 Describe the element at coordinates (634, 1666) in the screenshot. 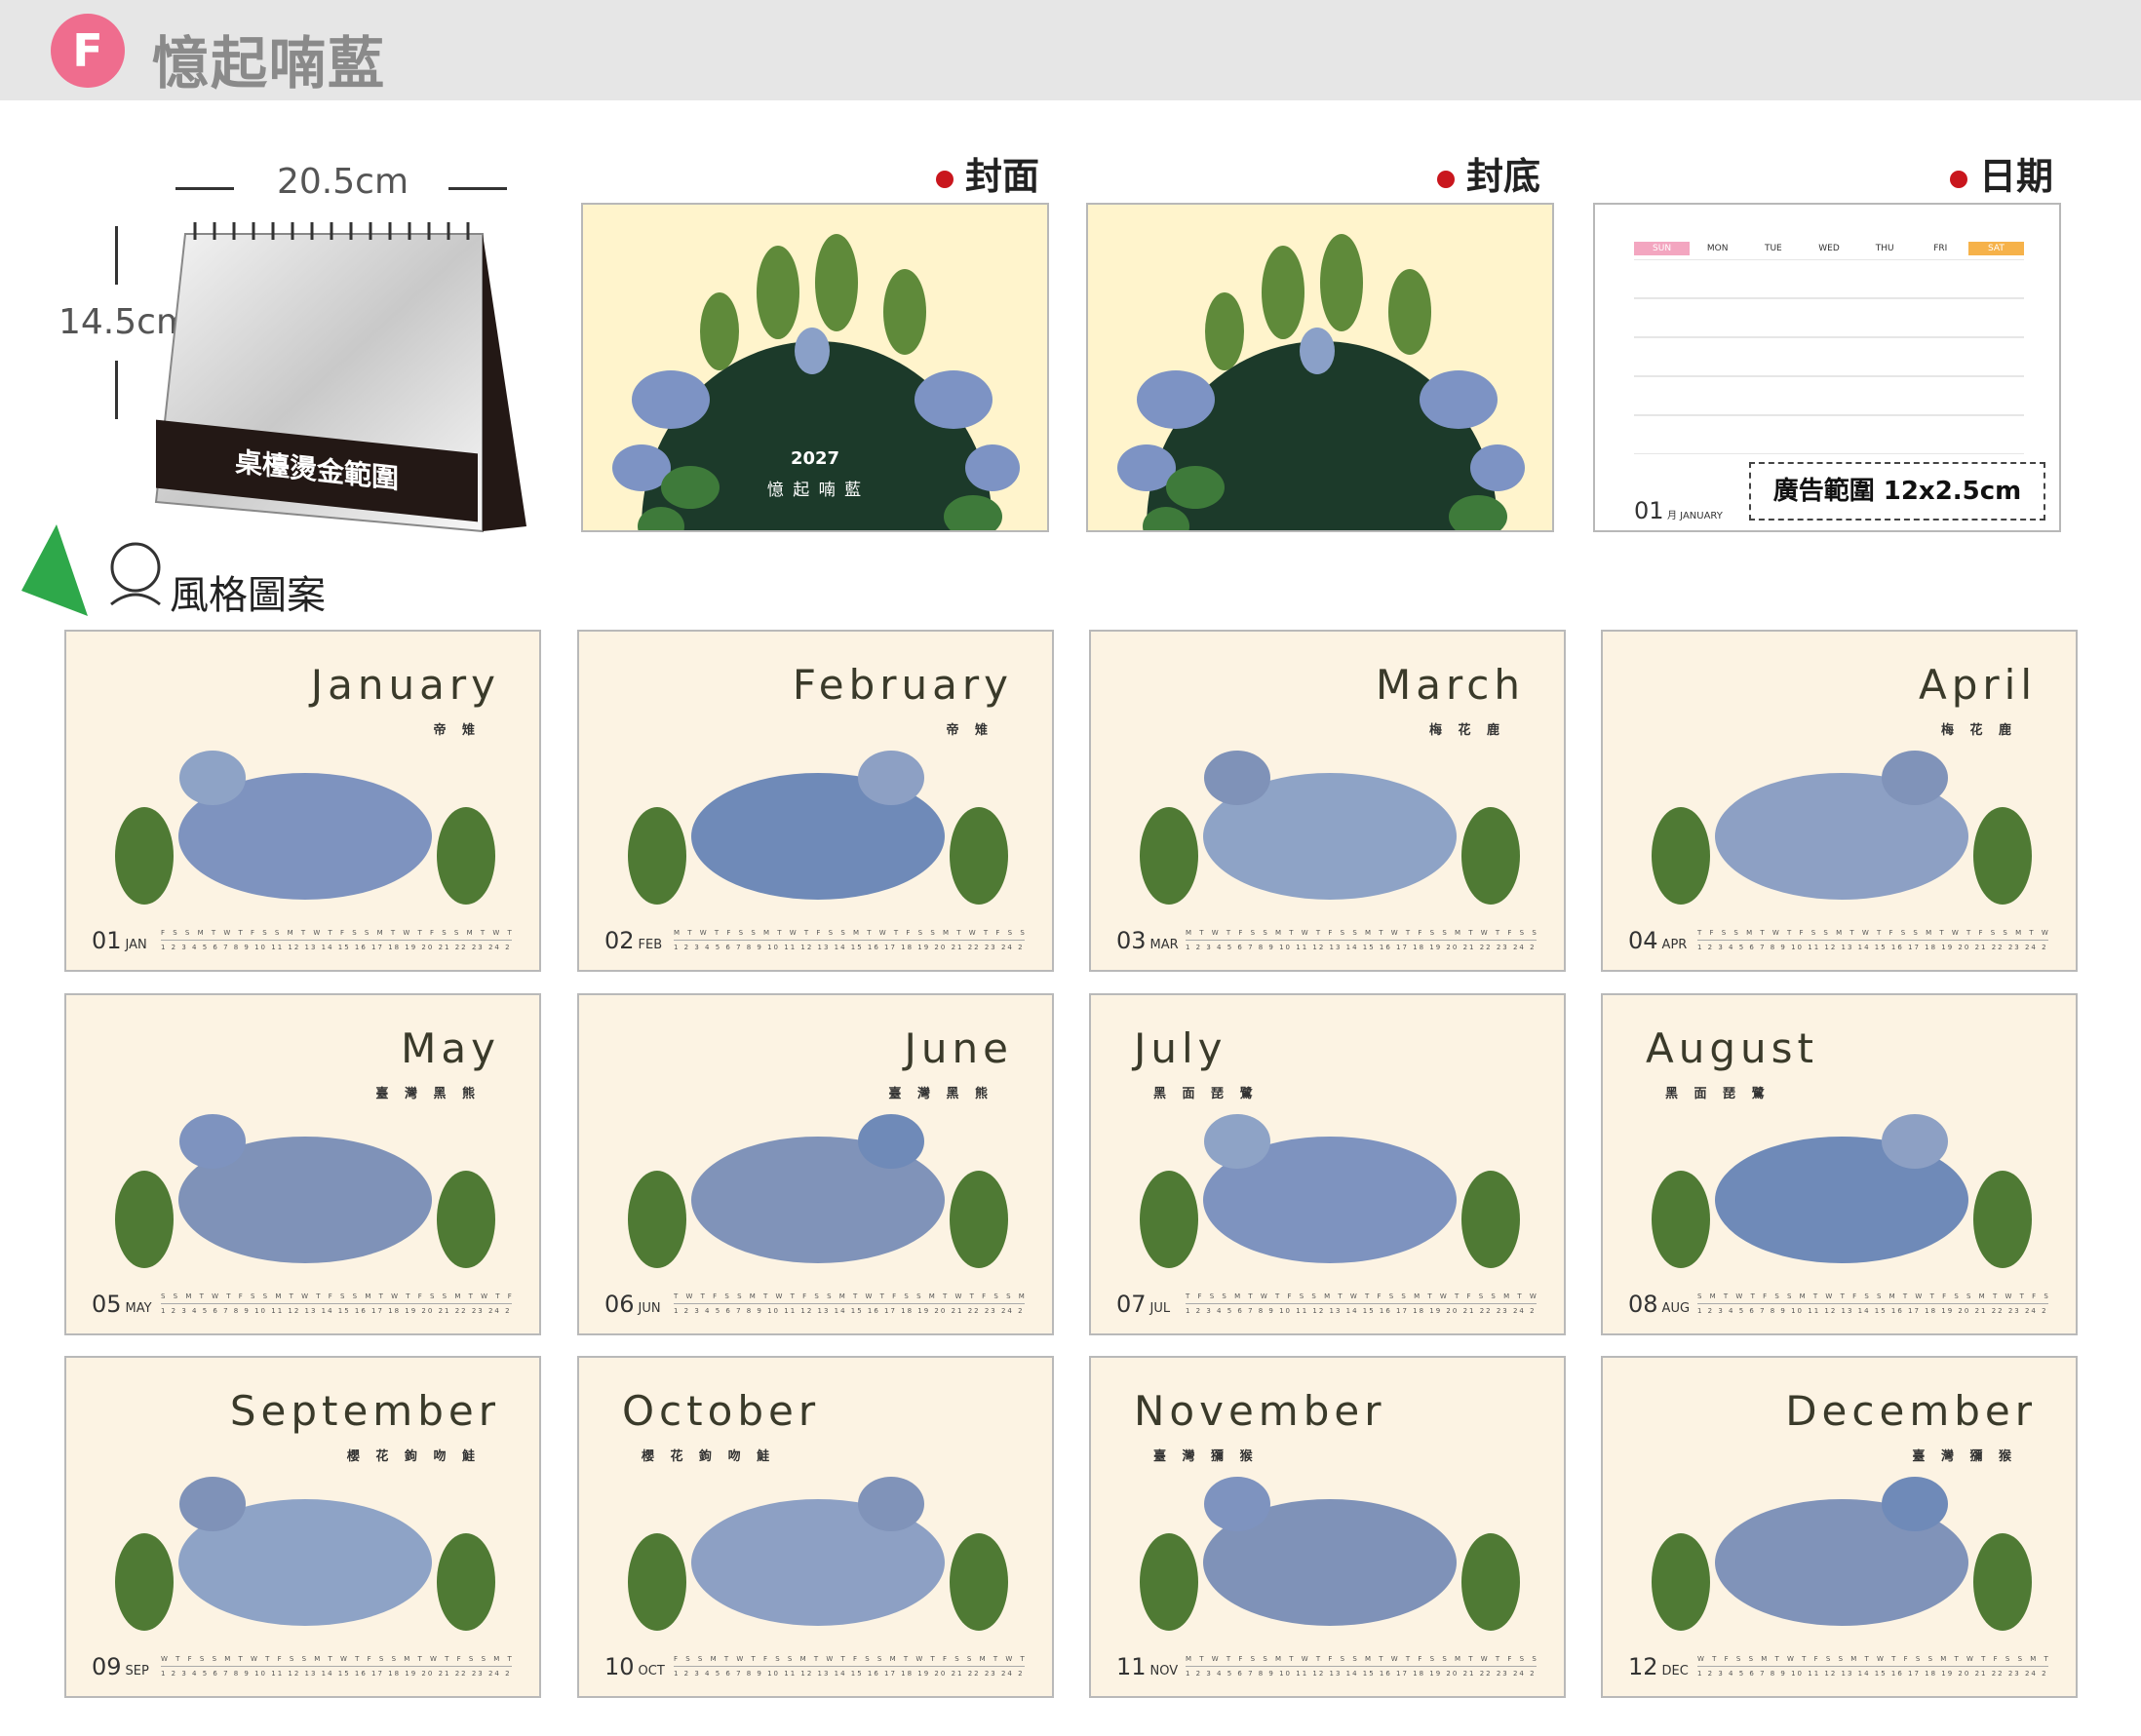

I see `month-number: 10 OCT` at that location.